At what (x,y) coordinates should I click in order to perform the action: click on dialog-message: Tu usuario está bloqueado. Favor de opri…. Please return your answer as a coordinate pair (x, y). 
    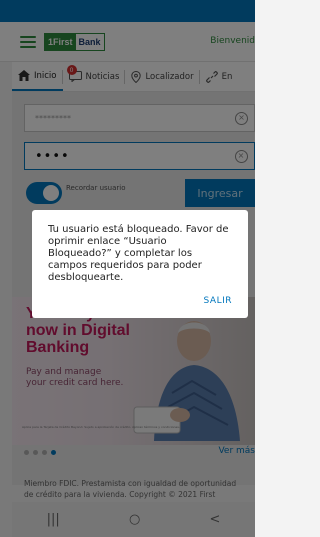
    Looking at the image, I should click on (138, 253).